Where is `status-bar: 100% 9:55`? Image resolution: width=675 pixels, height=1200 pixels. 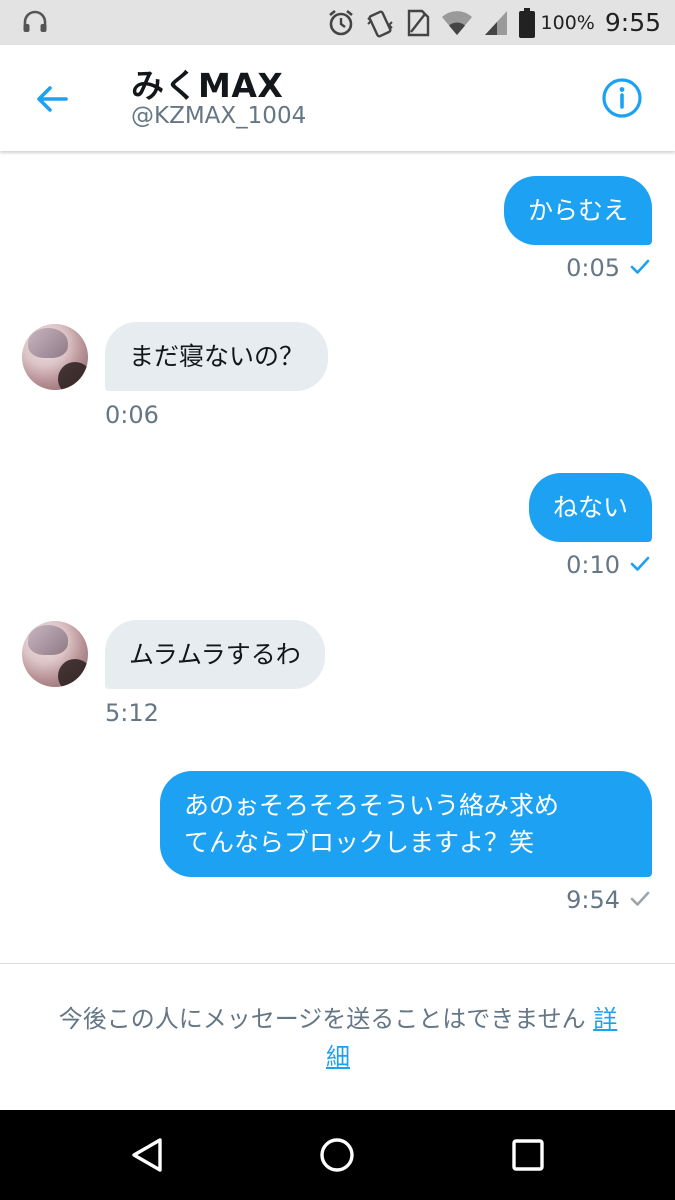
status-bar: 100% 9:55 is located at coordinates (337, 22).